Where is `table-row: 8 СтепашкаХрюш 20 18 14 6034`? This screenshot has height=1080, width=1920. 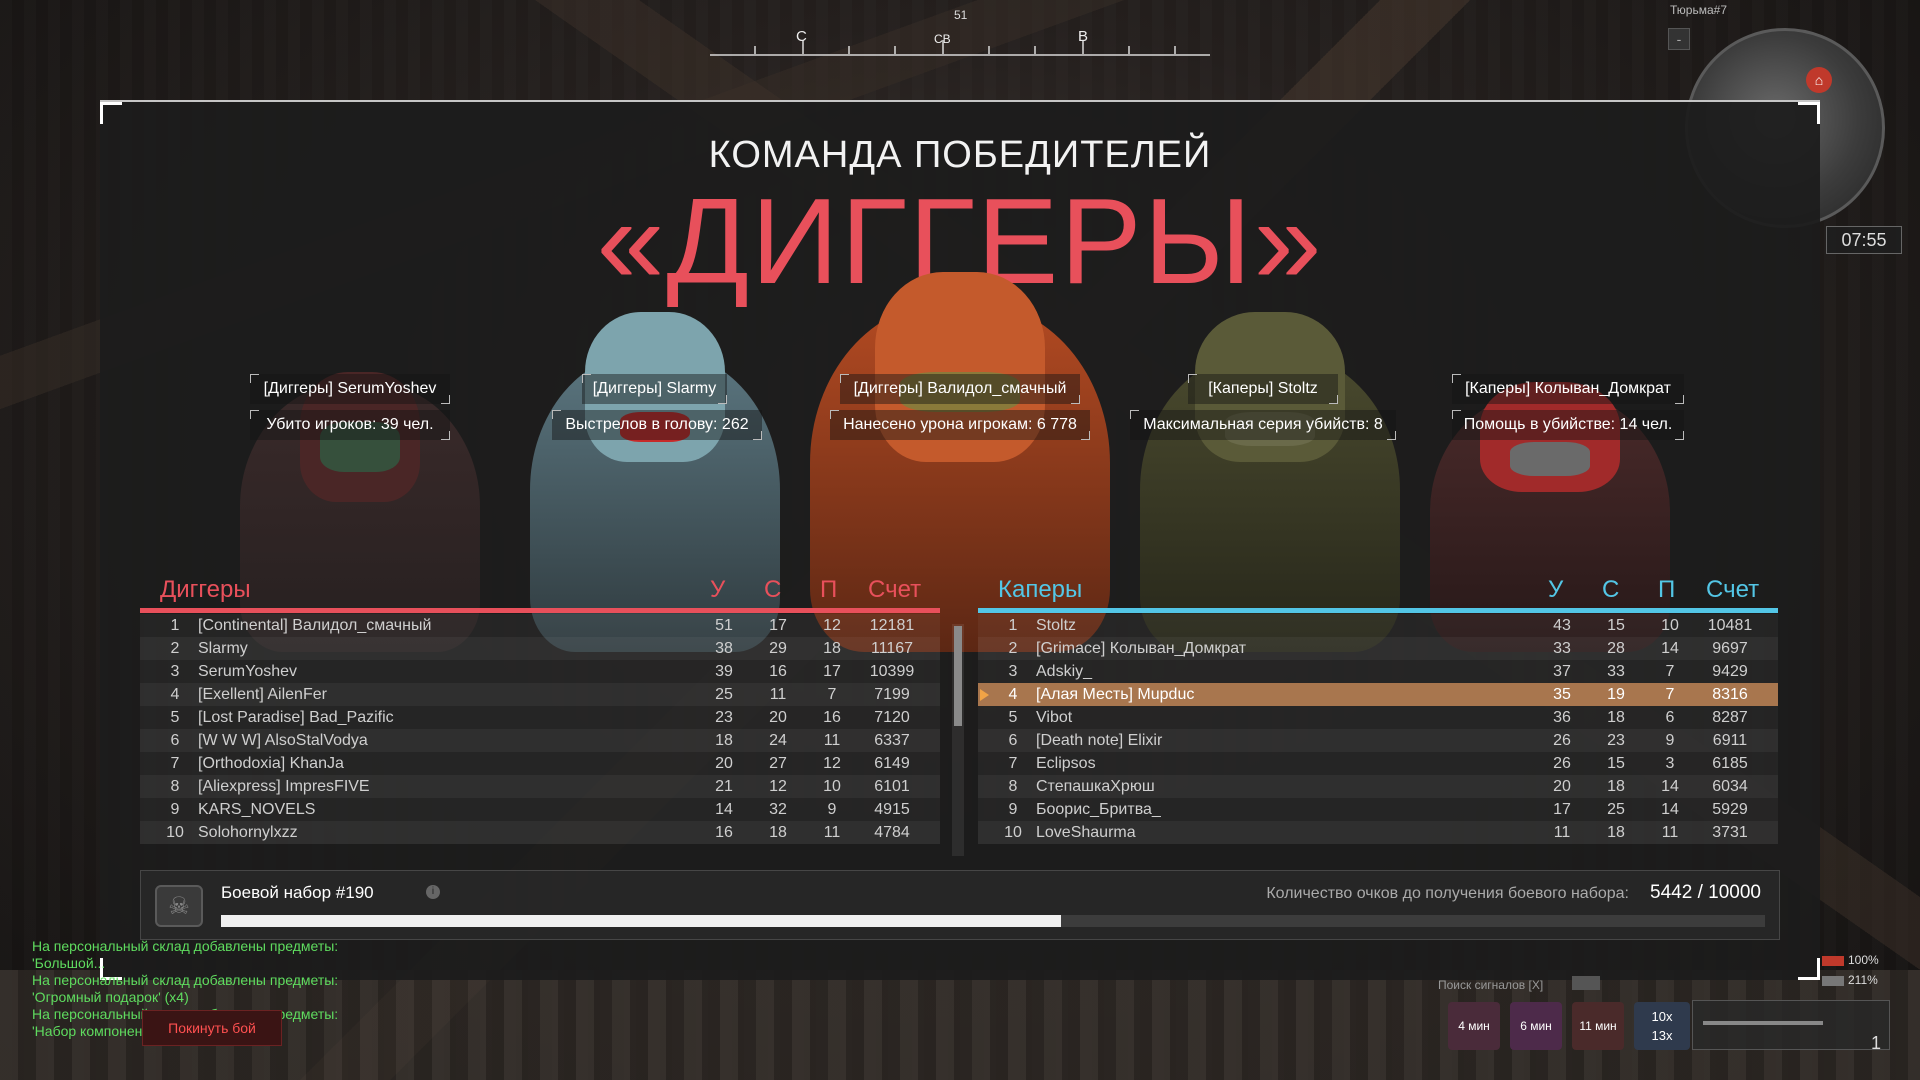 table-row: 8 СтепашкаХрюш 20 18 14 6034 is located at coordinates (1378, 786).